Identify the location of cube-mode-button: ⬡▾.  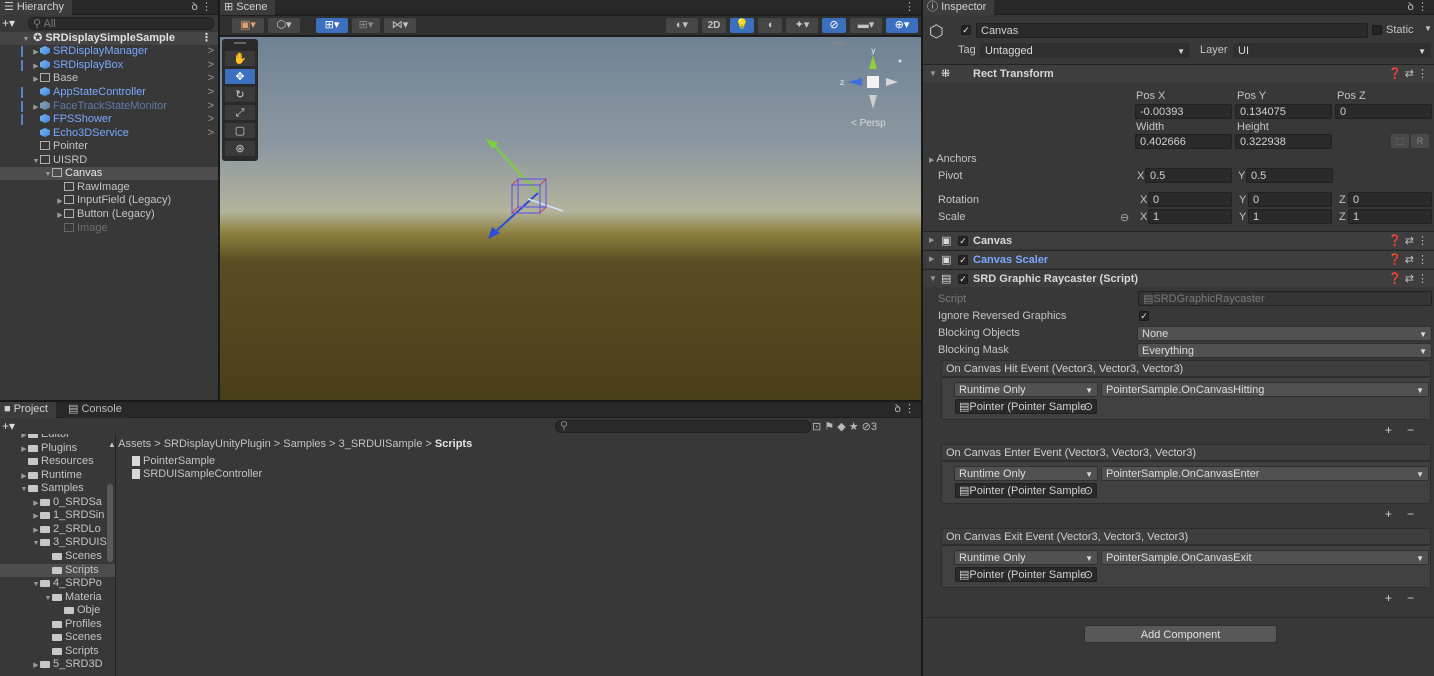
(284, 25).